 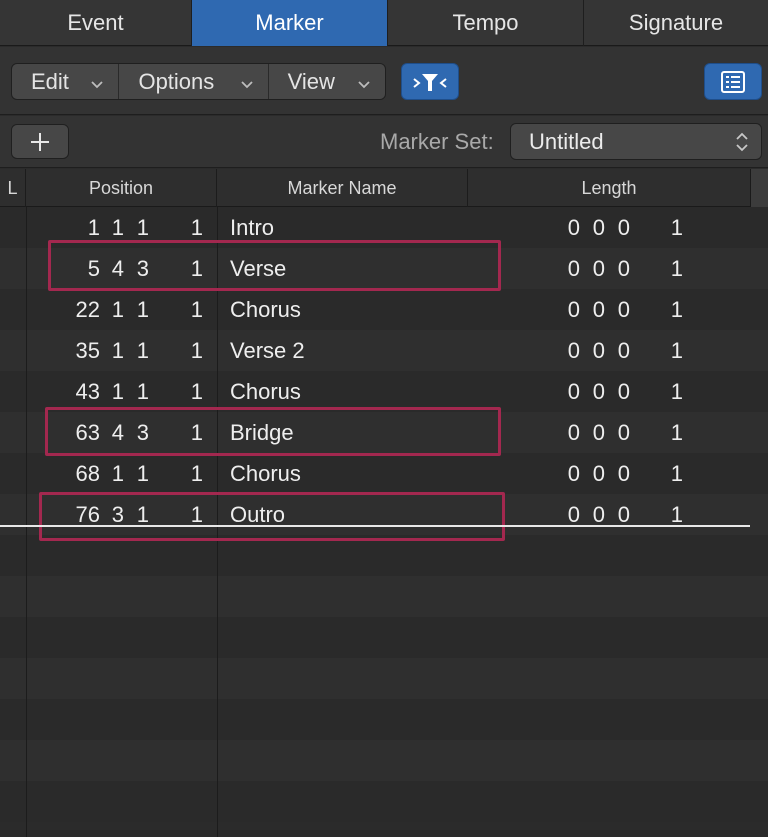 What do you see at coordinates (88, 473) in the screenshot?
I see `position-value: 68` at bounding box center [88, 473].